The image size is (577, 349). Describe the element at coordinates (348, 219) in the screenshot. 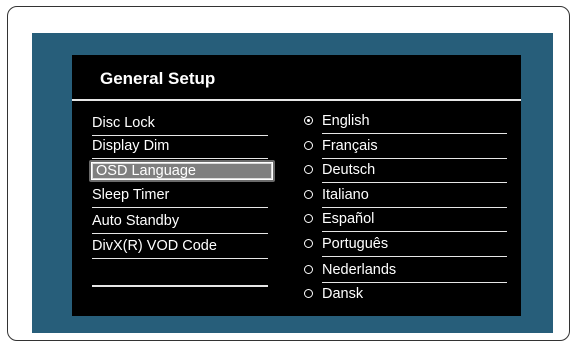

I see `language-label: Español` at that location.